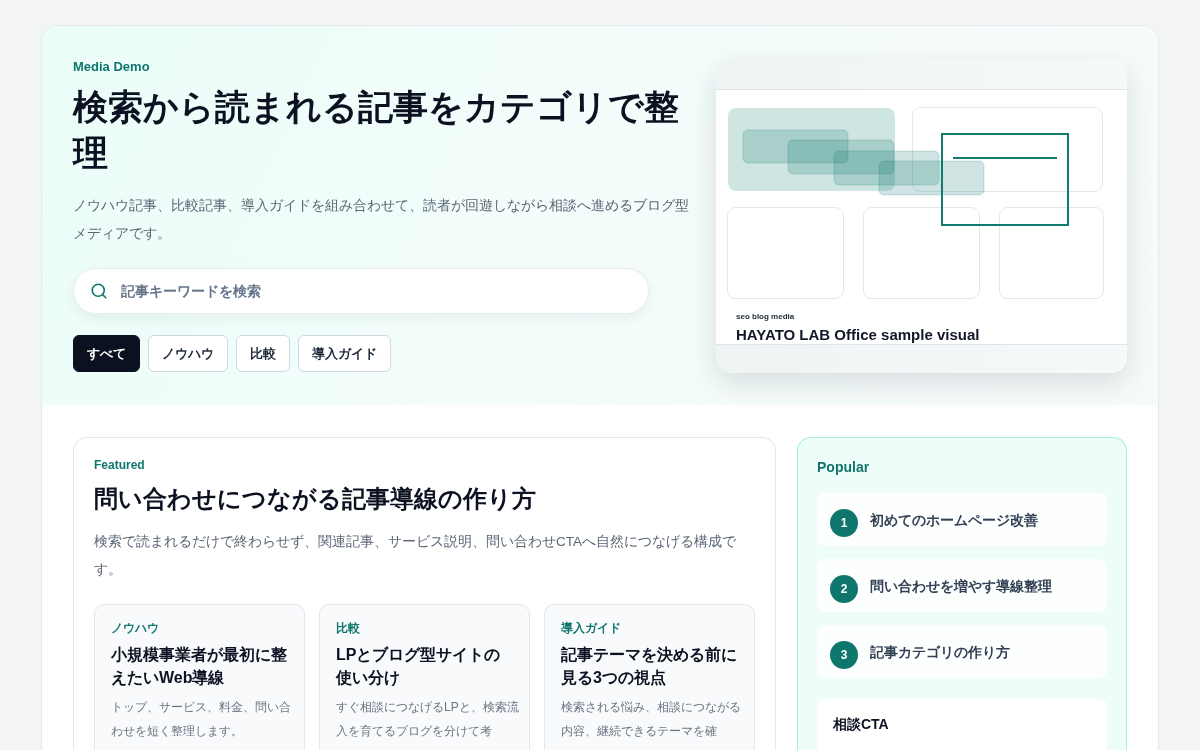 This screenshot has width=1200, height=750. What do you see at coordinates (419, 666) in the screenshot?
I see `article-title: LPとブログ型サイトの使い分け` at bounding box center [419, 666].